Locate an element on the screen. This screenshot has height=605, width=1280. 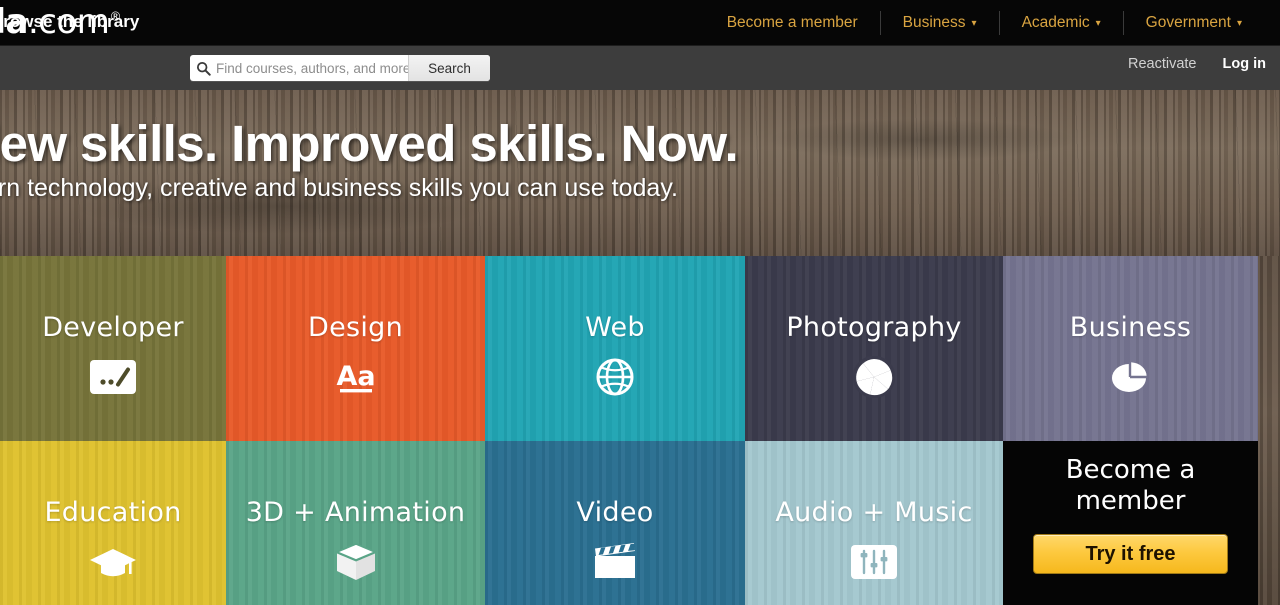
tile-business: Business is located at coordinates (1130, 348).